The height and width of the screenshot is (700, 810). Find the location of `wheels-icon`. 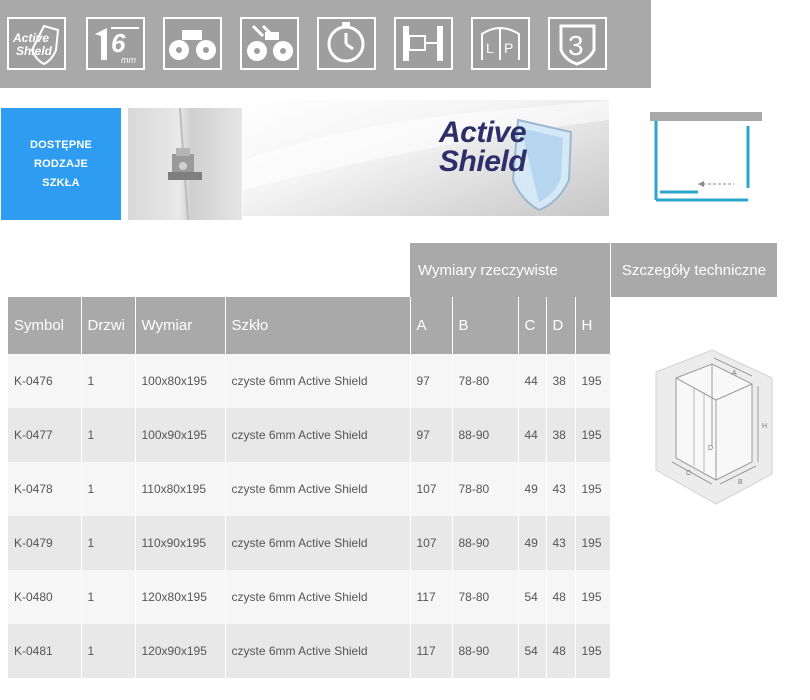

wheels-icon is located at coordinates (192, 43).